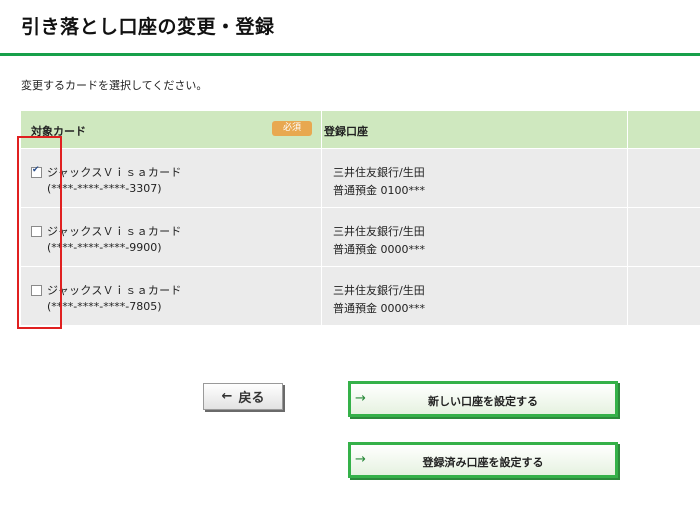  I want to click on set-registered-account-button: → 登録済み口座を設定する, so click(483, 460).